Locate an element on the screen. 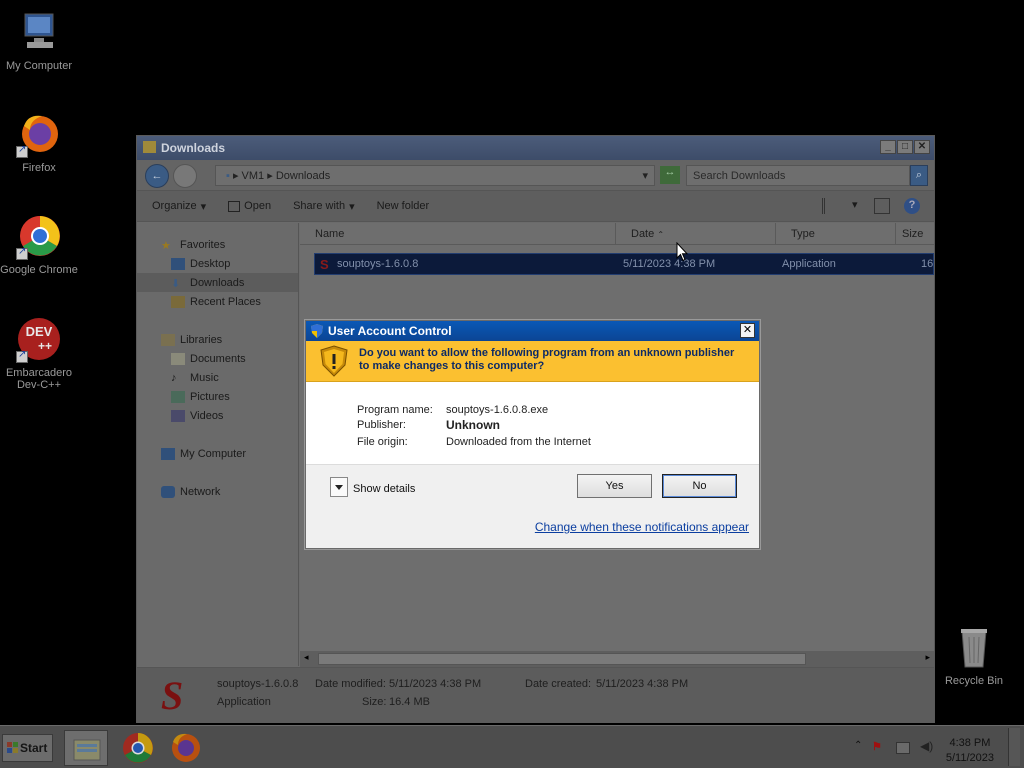 The width and height of the screenshot is (1024, 768). nav-my-computer: My Computer is located at coordinates (217, 453).